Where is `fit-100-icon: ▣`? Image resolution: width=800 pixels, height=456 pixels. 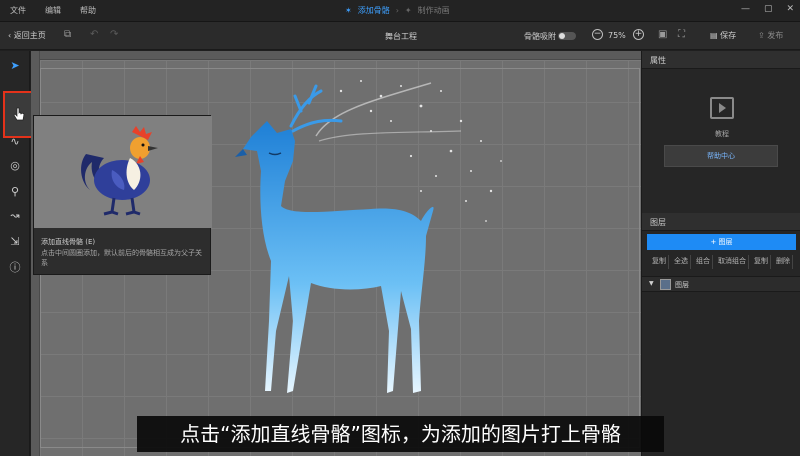
fit-100-icon: ▣ is located at coordinates (662, 34).